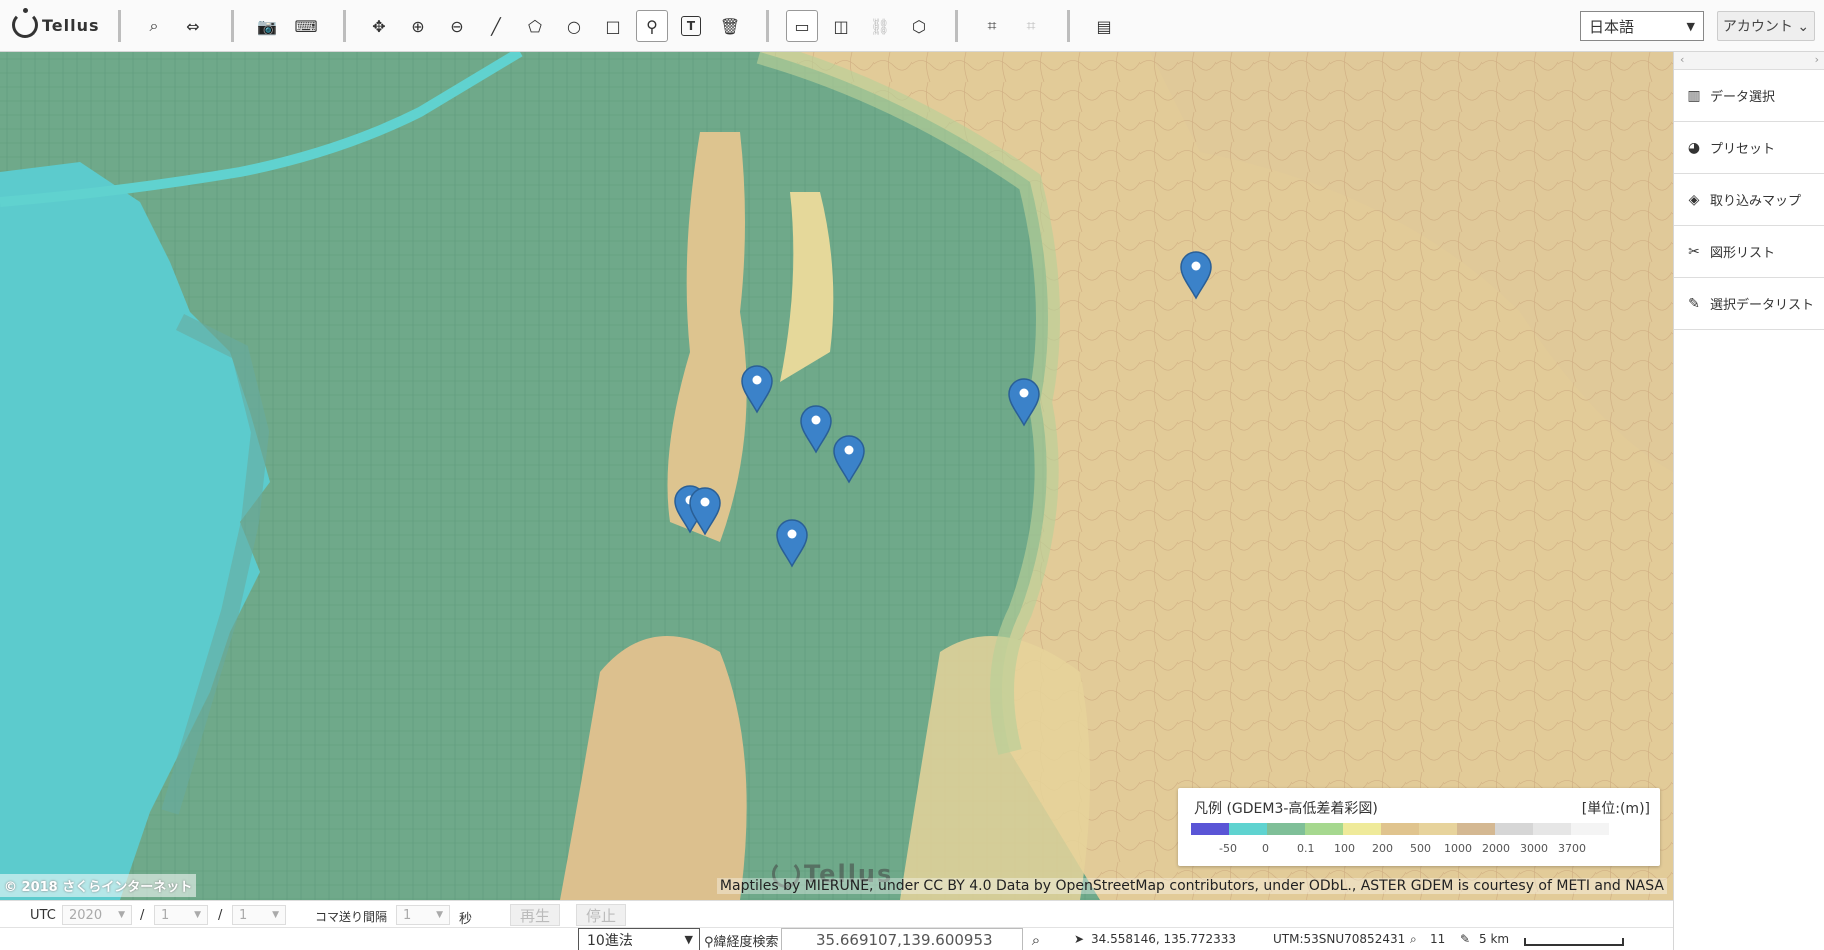 This screenshot has width=1824, height=950. I want to click on pin-icon: ✎, so click(1694, 303).